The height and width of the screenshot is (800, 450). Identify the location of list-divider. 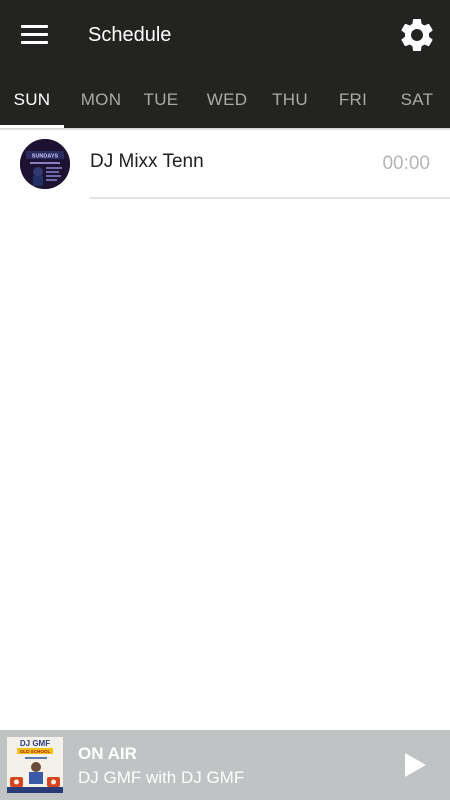
(270, 198).